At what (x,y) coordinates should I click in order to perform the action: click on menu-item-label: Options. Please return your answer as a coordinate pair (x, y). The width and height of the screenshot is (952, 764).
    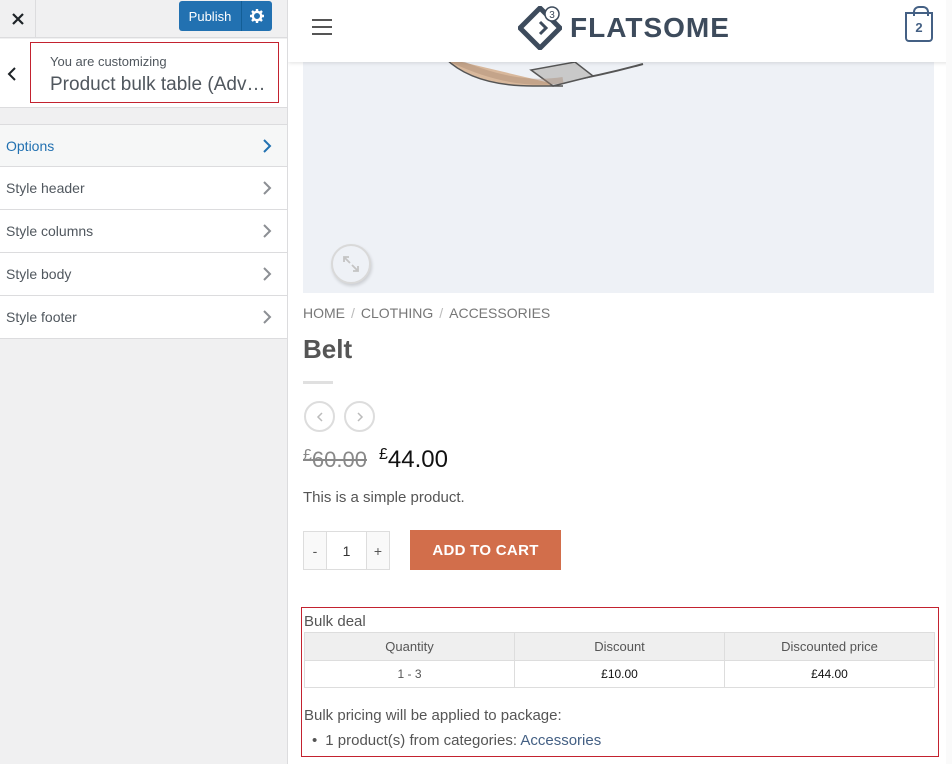
    Looking at the image, I should click on (30, 145).